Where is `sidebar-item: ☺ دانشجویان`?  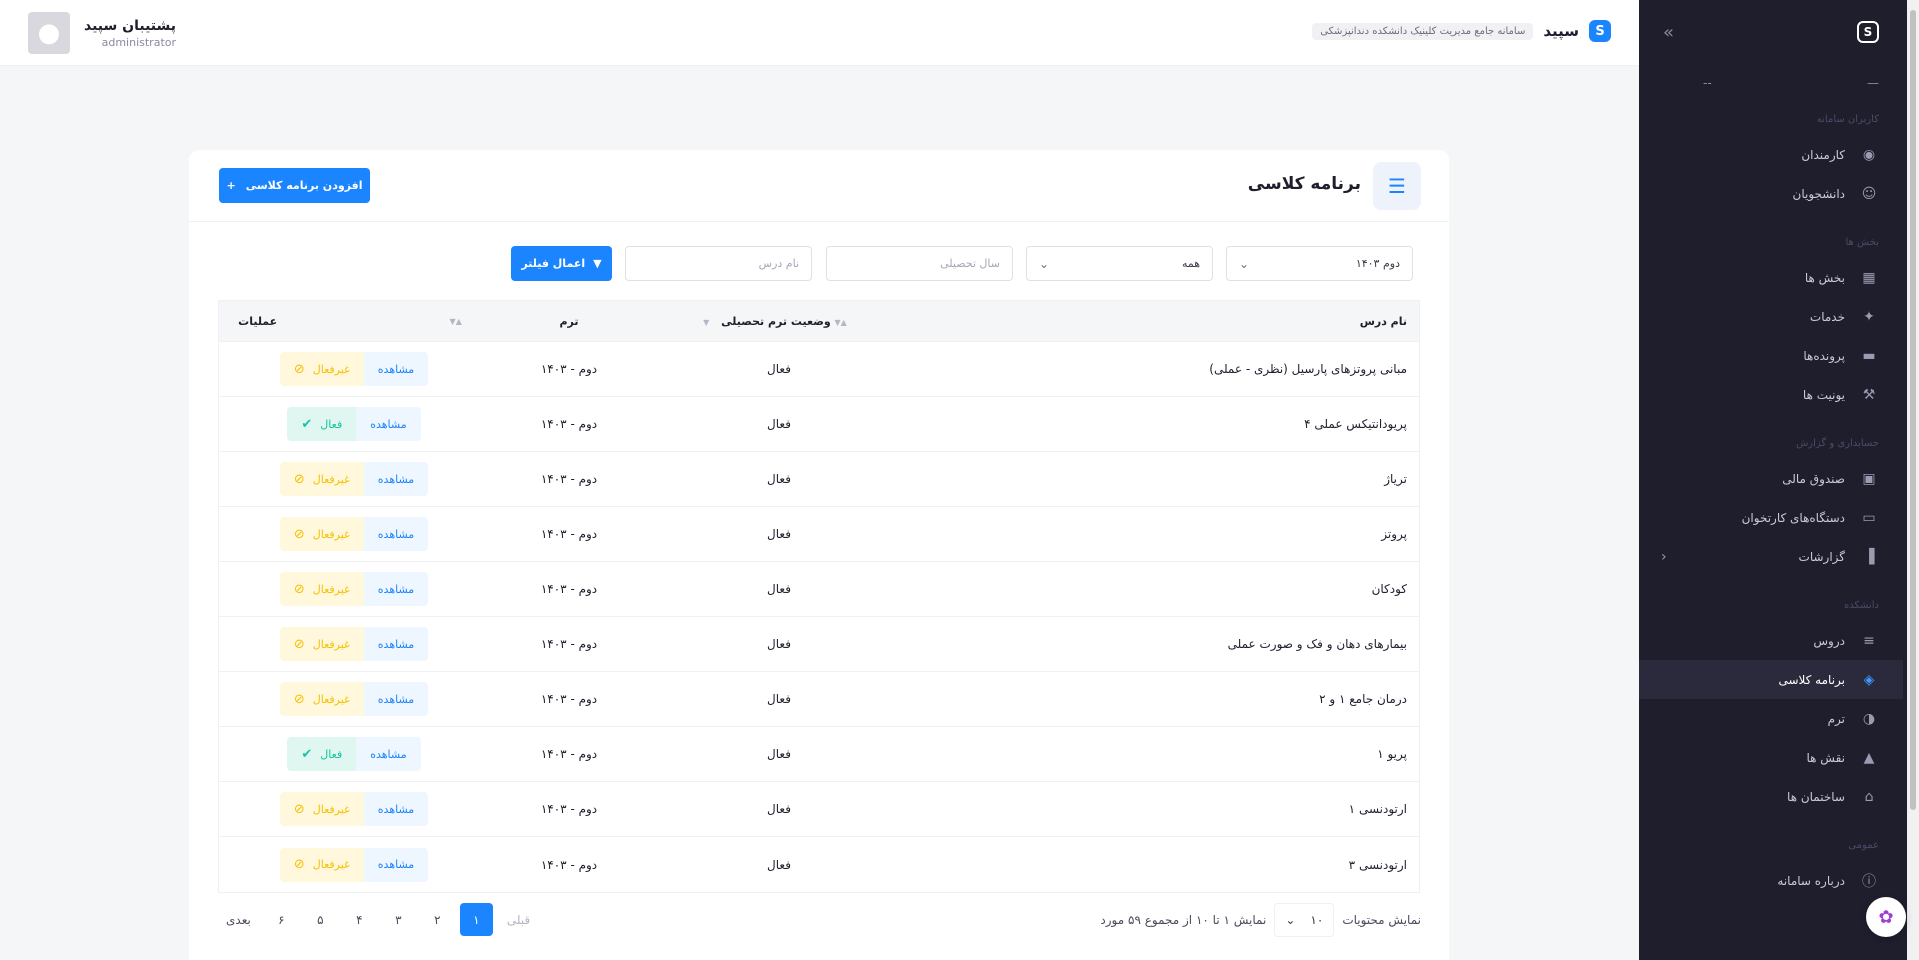 sidebar-item: ☺ دانشجویان is located at coordinates (1771, 193).